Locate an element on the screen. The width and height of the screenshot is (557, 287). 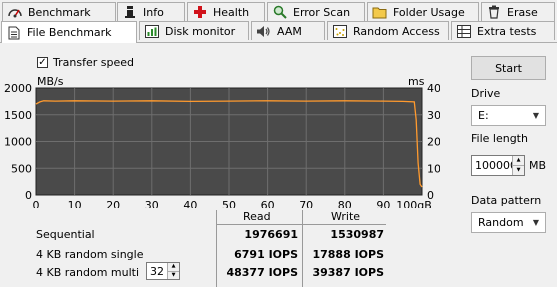
file-length-unit: MB is located at coordinates (538, 165).